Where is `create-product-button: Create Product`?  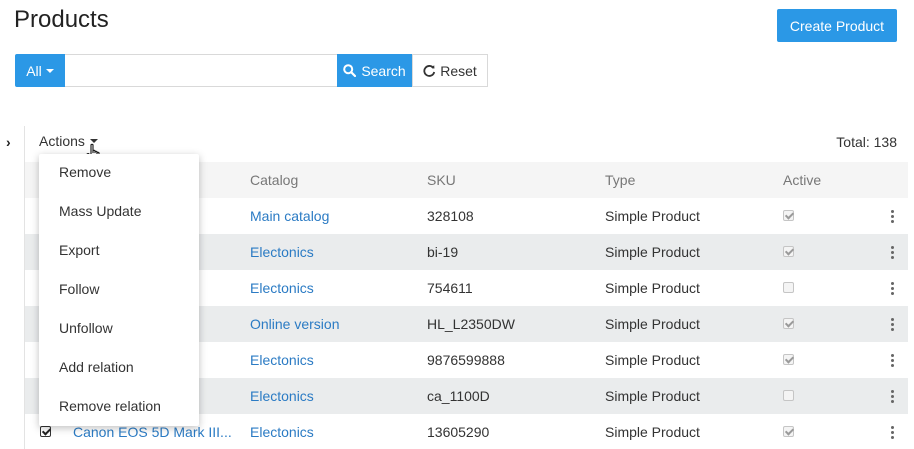 create-product-button: Create Product is located at coordinates (837, 25).